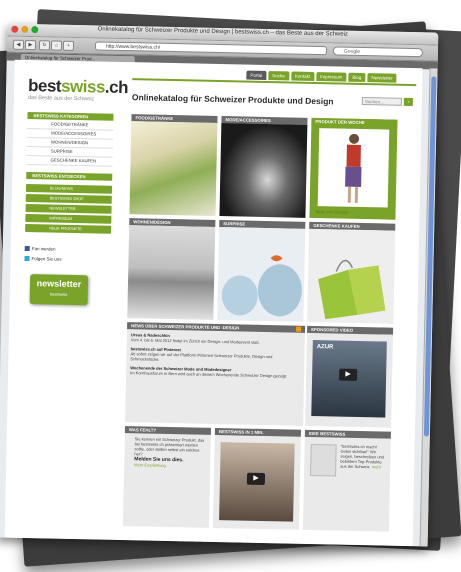 The image size is (461, 572). I want to click on surprise-image, so click(261, 274).